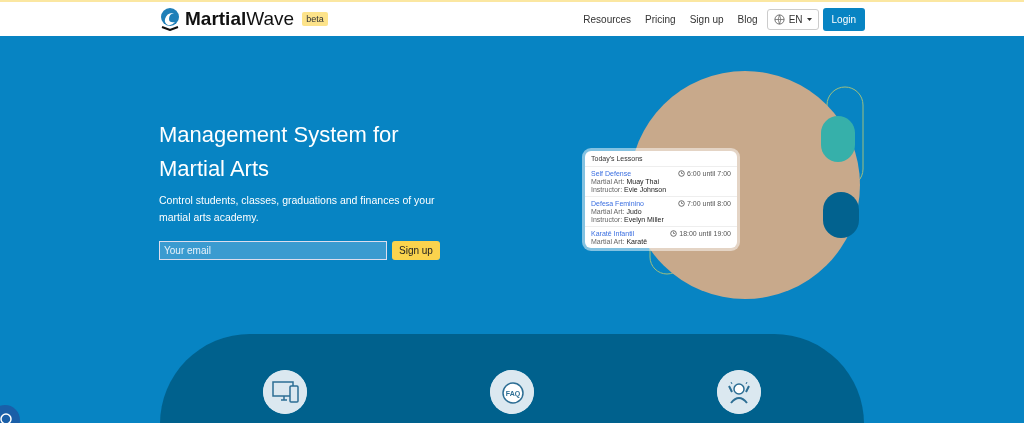 This screenshot has height=423, width=1024. What do you see at coordinates (779, 19) in the screenshot?
I see `globe-icon` at bounding box center [779, 19].